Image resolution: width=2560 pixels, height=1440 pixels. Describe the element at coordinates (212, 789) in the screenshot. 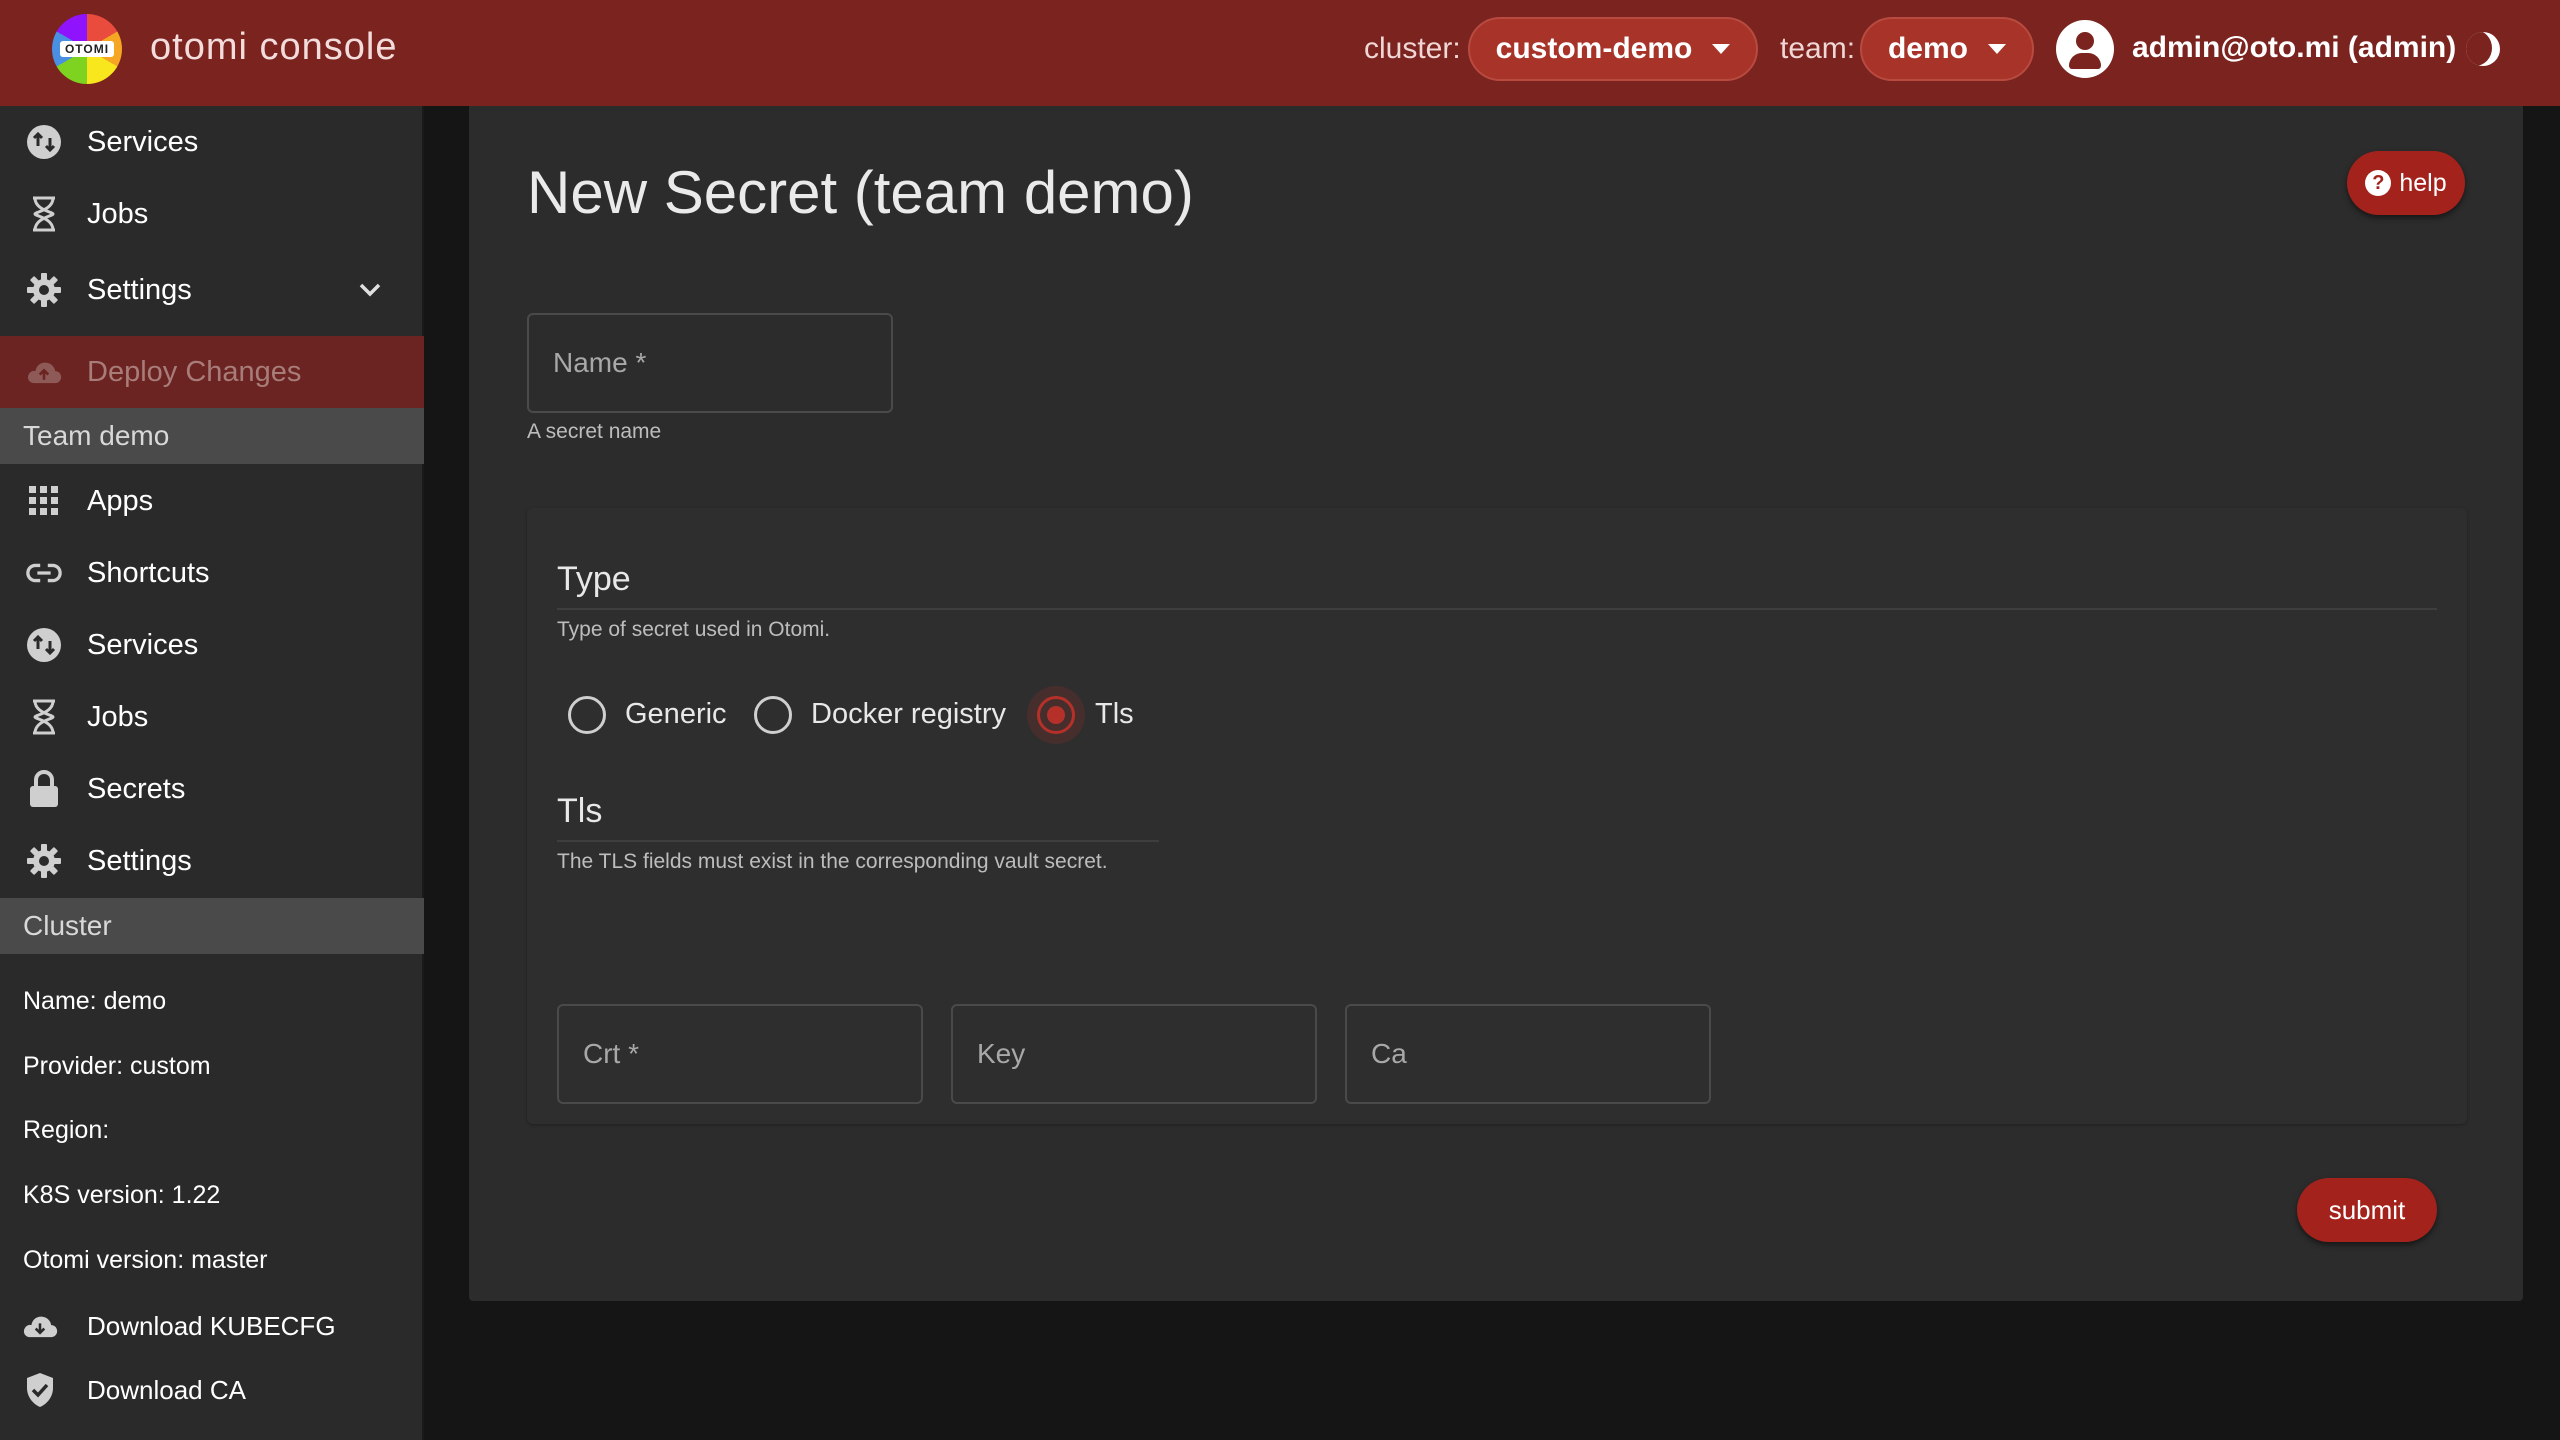

I see `sidebar-item-secrets: Secrets` at that location.